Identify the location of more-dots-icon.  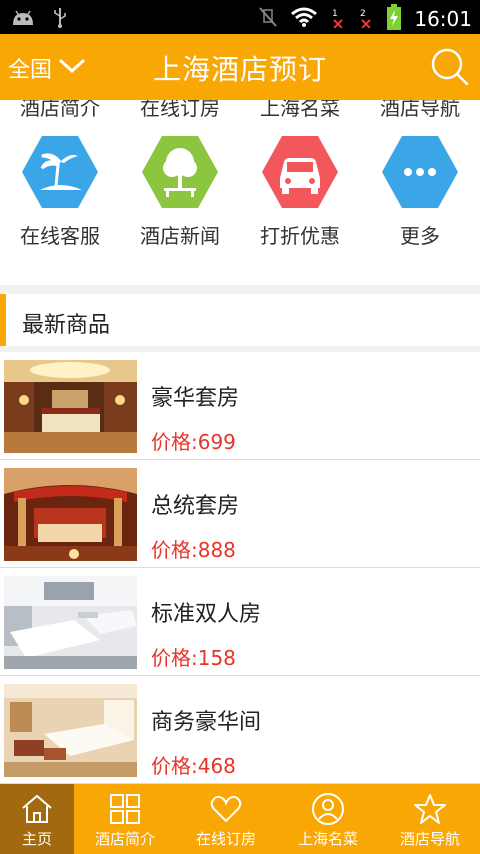
(420, 172).